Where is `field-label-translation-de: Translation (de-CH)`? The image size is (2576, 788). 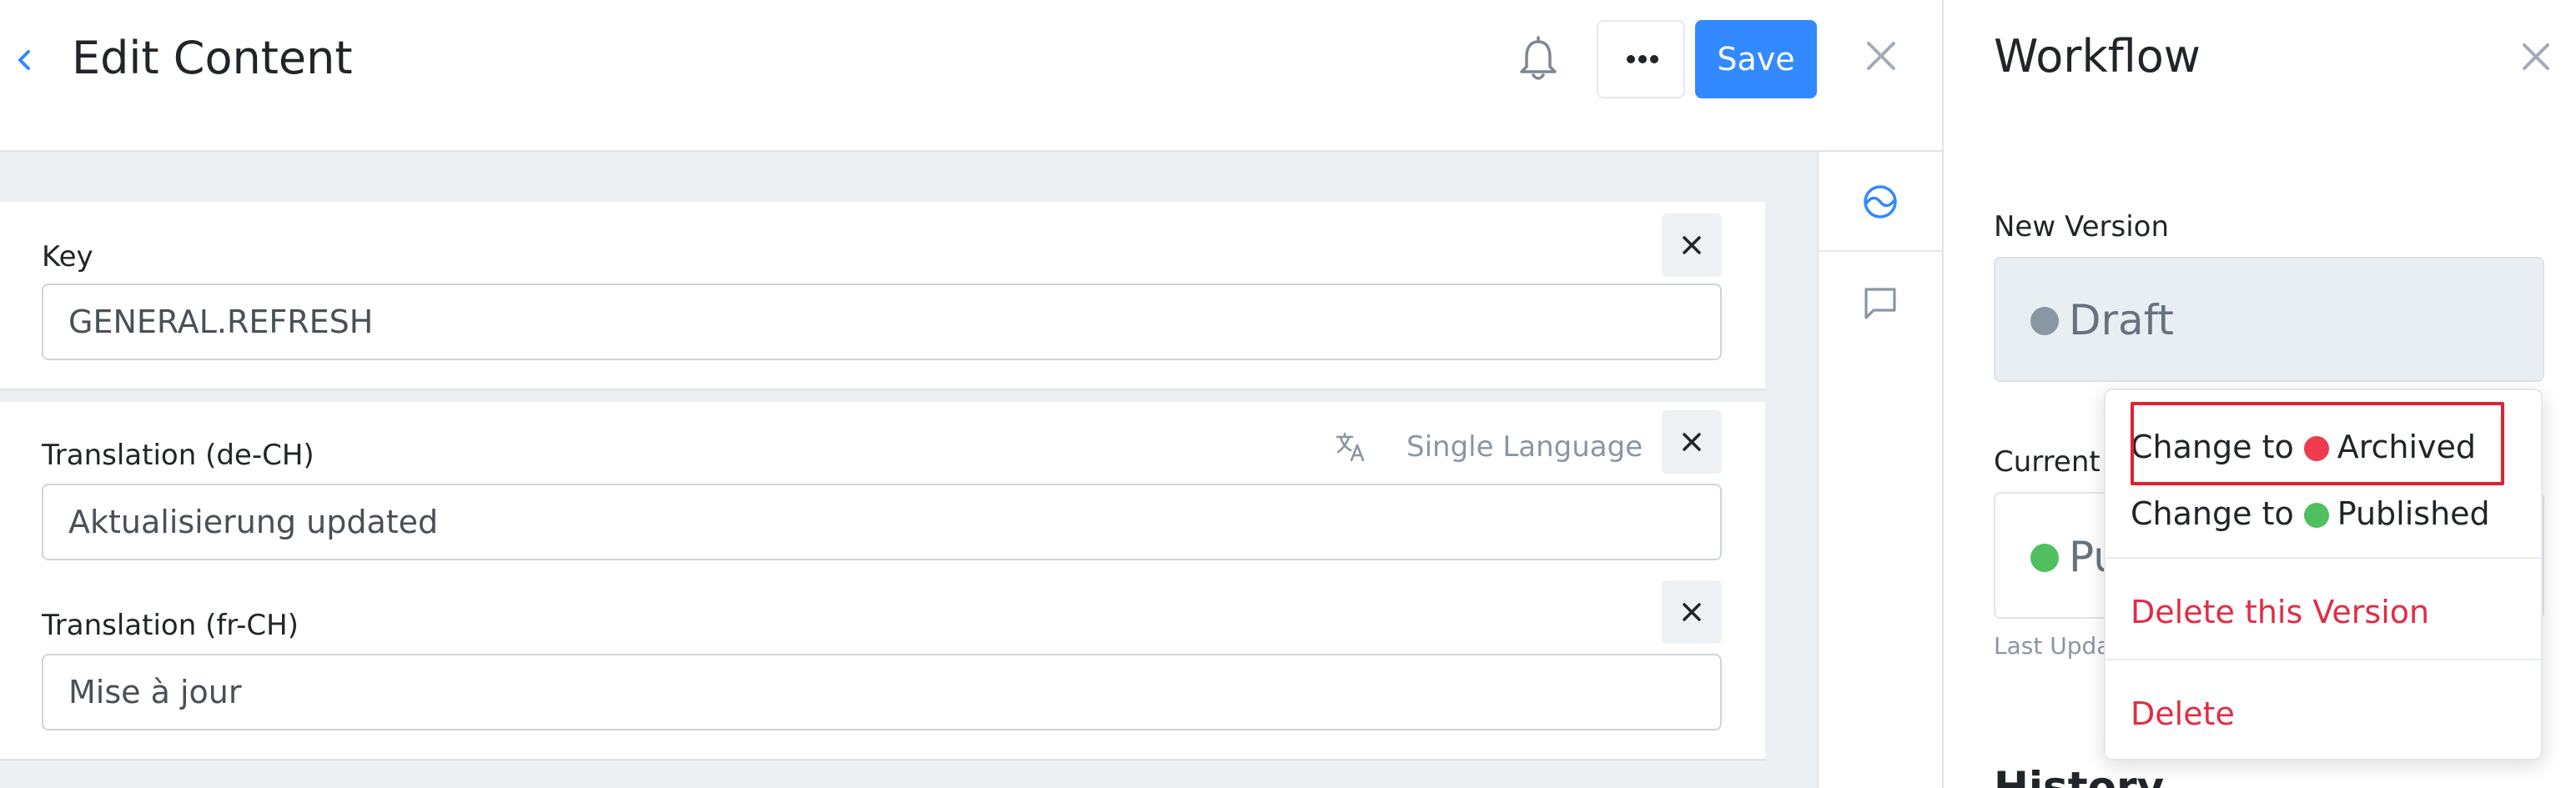 field-label-translation-de: Translation (de-CH) is located at coordinates (178, 455).